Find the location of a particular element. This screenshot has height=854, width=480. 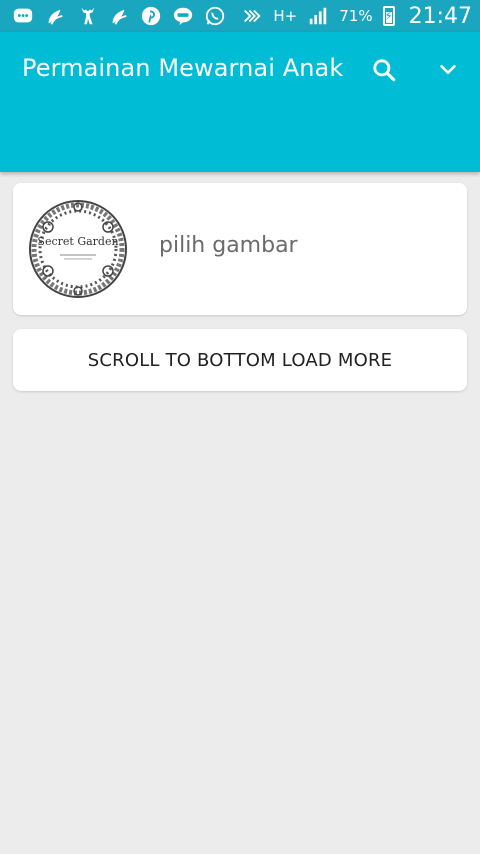

app-title: Permainan Mewarnai Anak is located at coordinates (183, 68).